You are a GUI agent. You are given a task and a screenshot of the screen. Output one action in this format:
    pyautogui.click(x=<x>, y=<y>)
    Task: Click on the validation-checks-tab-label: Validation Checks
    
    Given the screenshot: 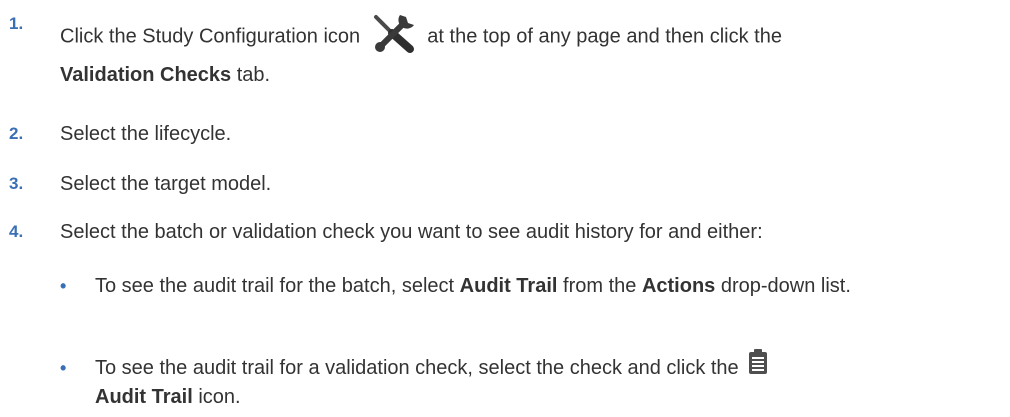 What is the action you would take?
    pyautogui.click(x=146, y=75)
    